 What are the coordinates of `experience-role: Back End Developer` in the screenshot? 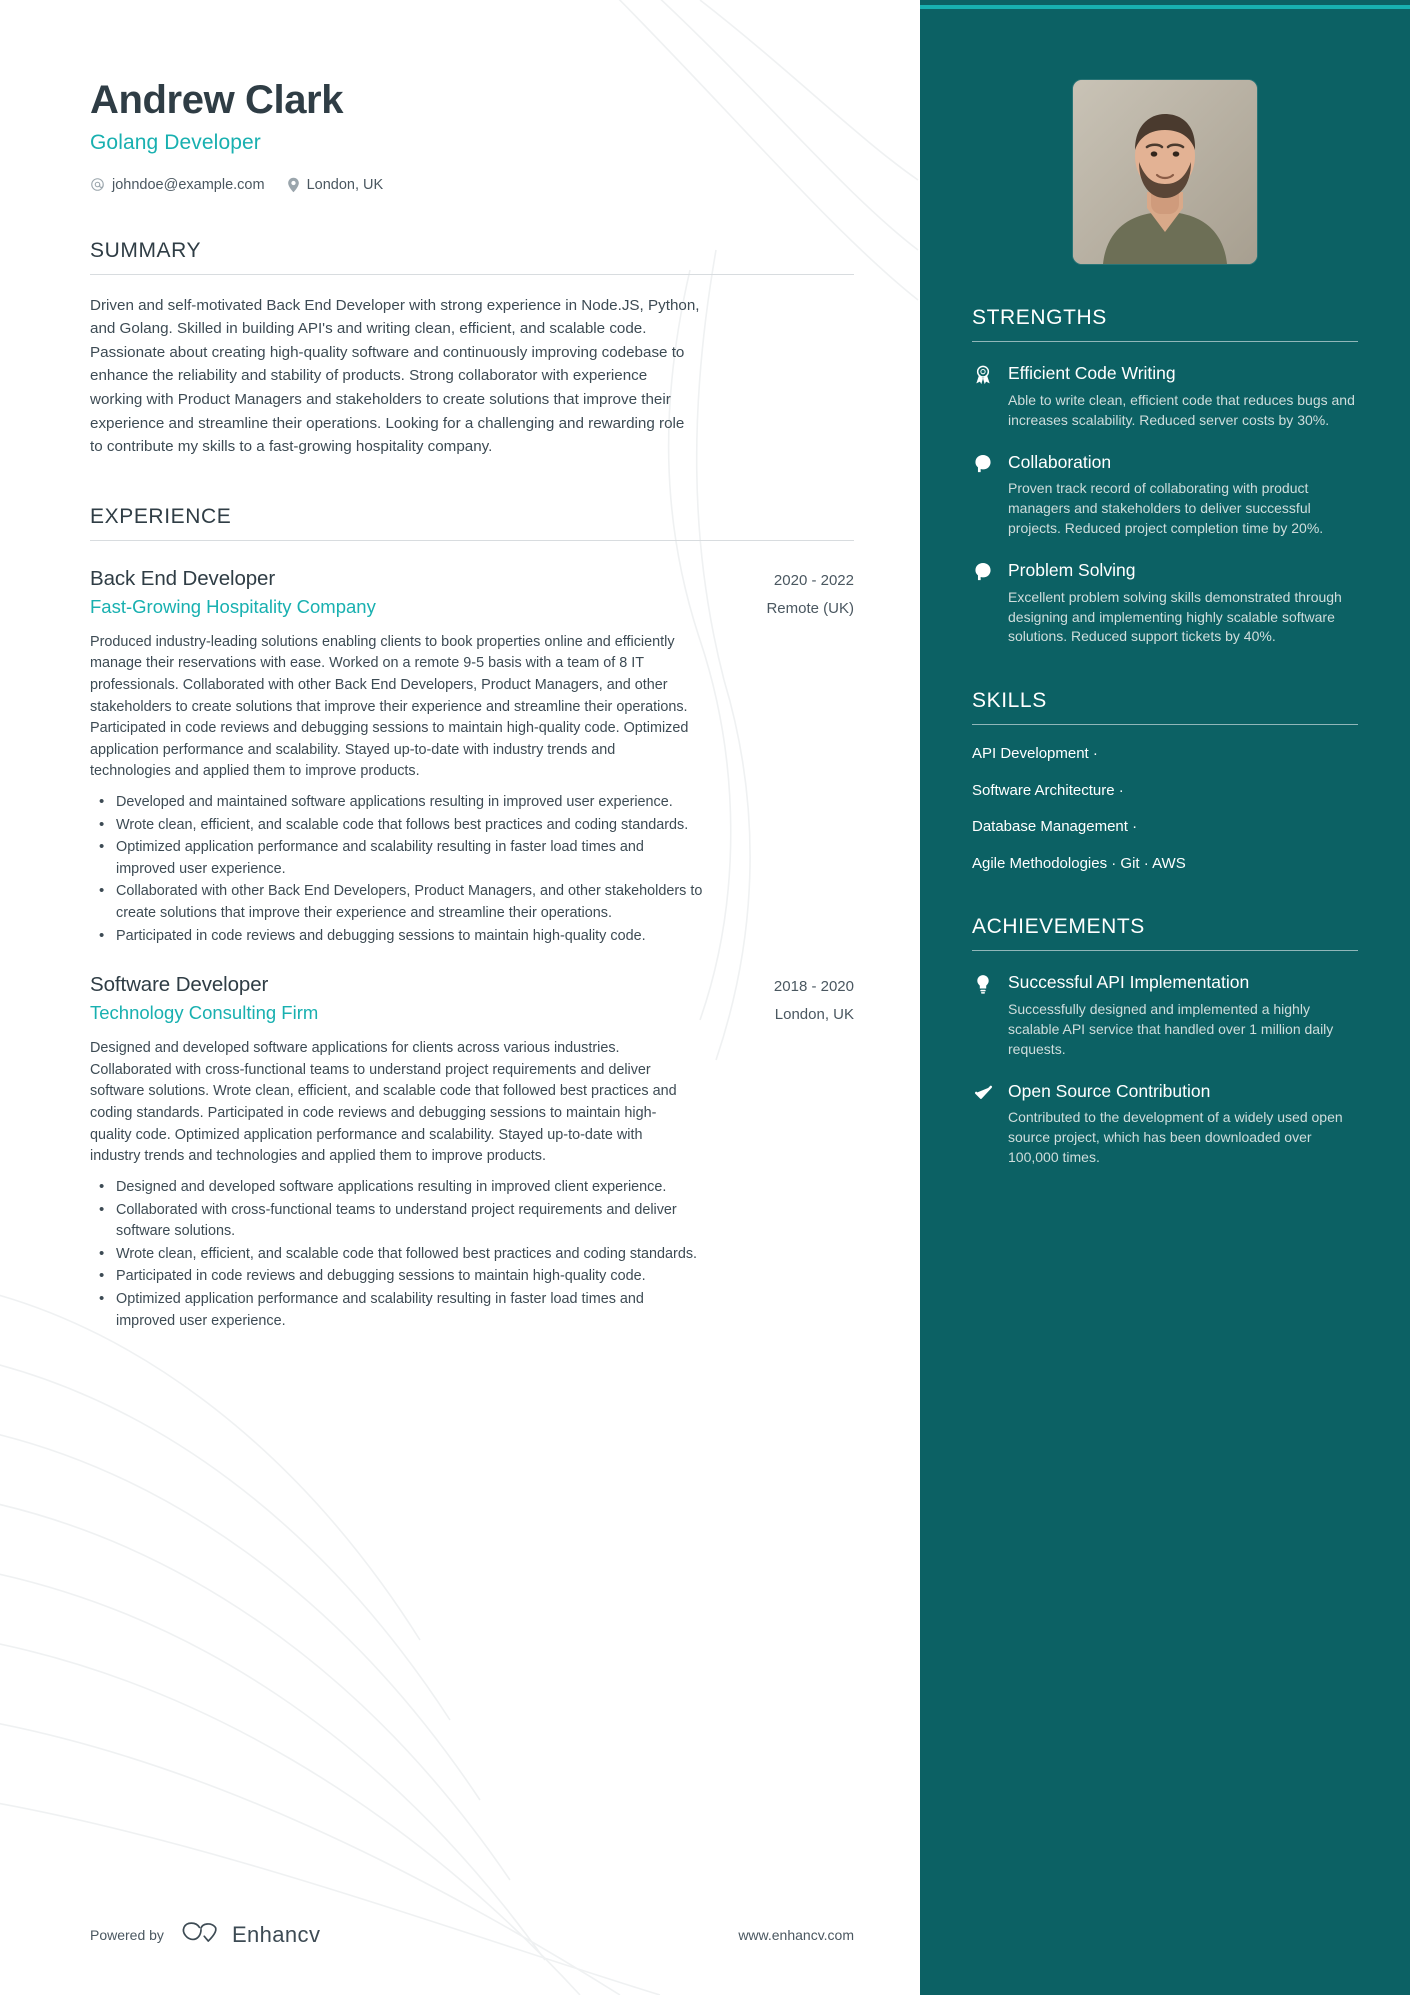 It's located at (183, 578).